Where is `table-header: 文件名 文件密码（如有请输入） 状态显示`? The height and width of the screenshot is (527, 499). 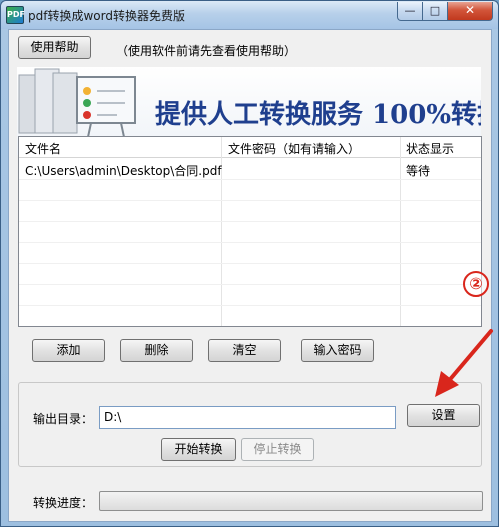 table-header: 文件名 文件密码（如有请输入） 状态显示 is located at coordinates (250, 147).